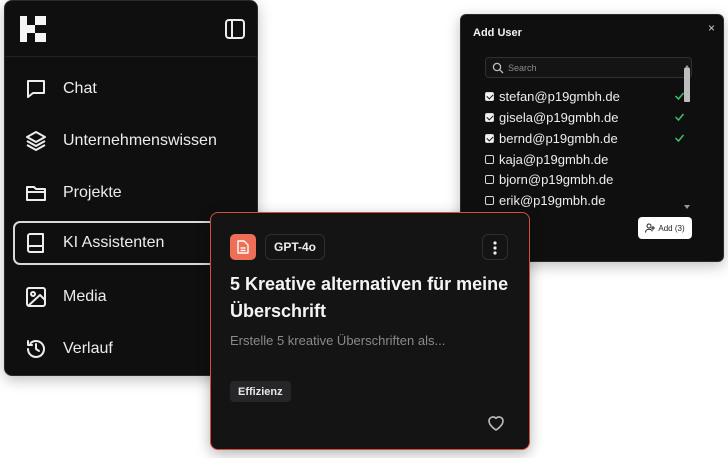 Image resolution: width=728 pixels, height=458 pixels. What do you see at coordinates (36, 89) in the screenshot?
I see `chat-bubble-icon` at bounding box center [36, 89].